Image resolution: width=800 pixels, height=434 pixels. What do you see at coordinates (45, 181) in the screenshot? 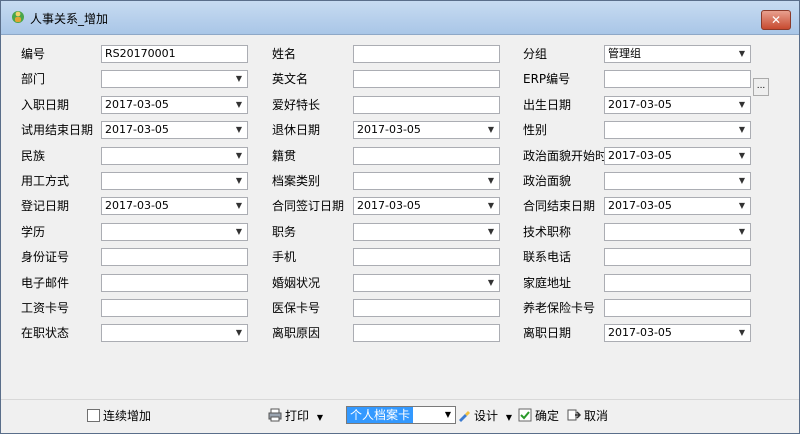
I see `field-label: 用工方式` at bounding box center [45, 181].